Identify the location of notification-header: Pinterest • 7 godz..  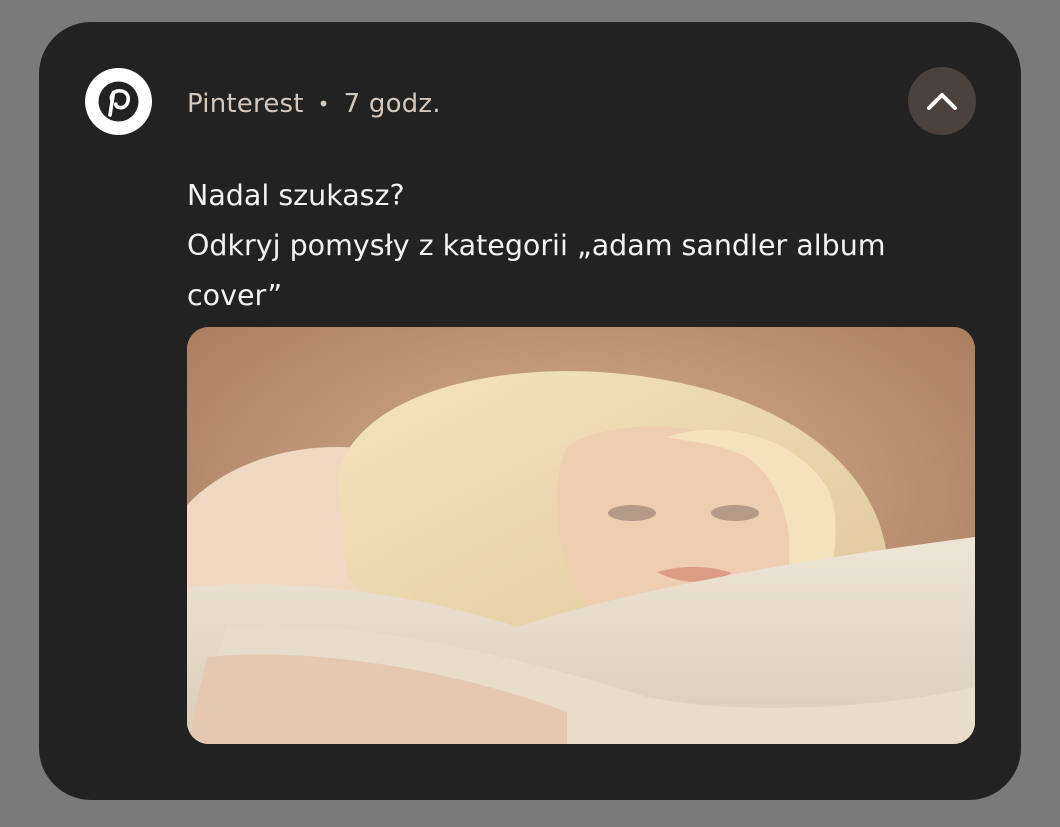
(314, 104).